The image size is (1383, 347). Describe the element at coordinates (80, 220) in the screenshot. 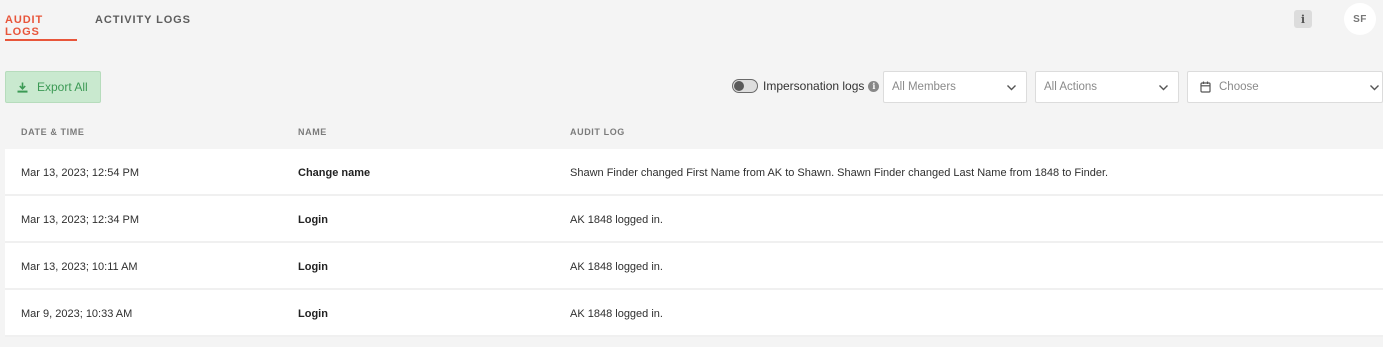

I see `row-datetime: Mar 13, 2023; 12:34 PM` at that location.